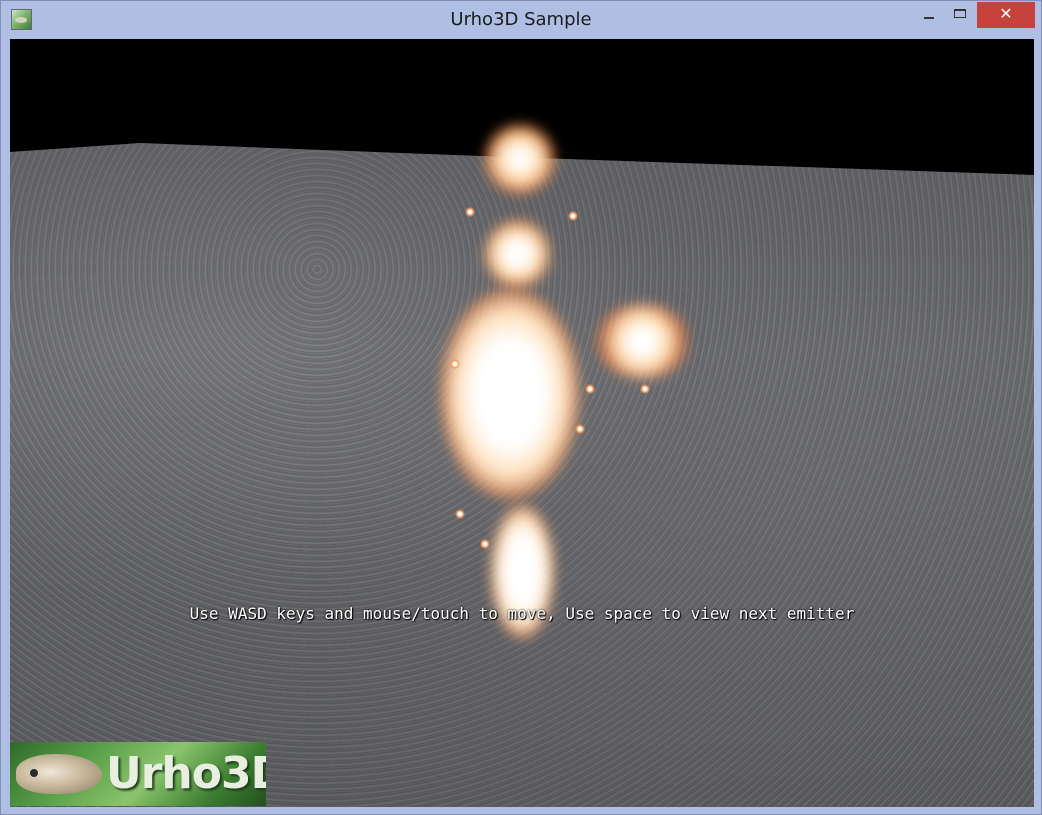 The image size is (1042, 815). I want to click on close-button: ✕, so click(1006, 15).